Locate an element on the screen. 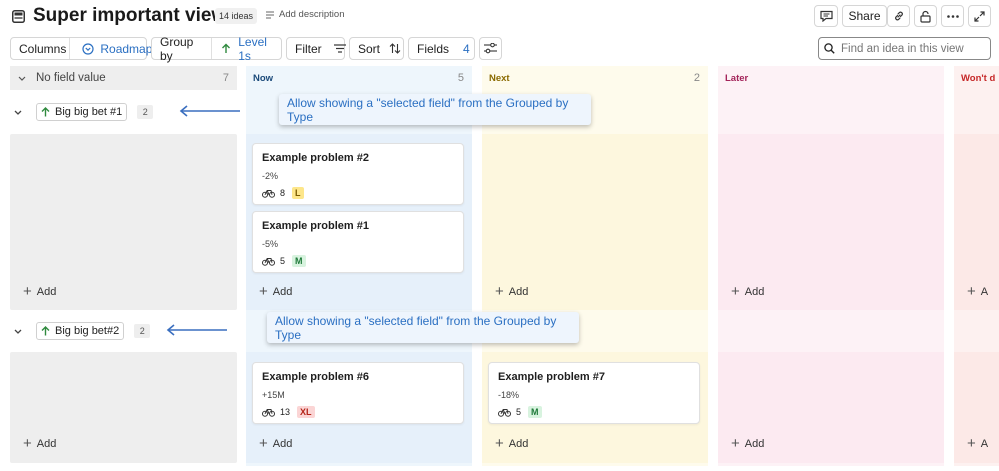 The height and width of the screenshot is (471, 999). group-header-2: Big big bet#2 2 is located at coordinates (80, 331).